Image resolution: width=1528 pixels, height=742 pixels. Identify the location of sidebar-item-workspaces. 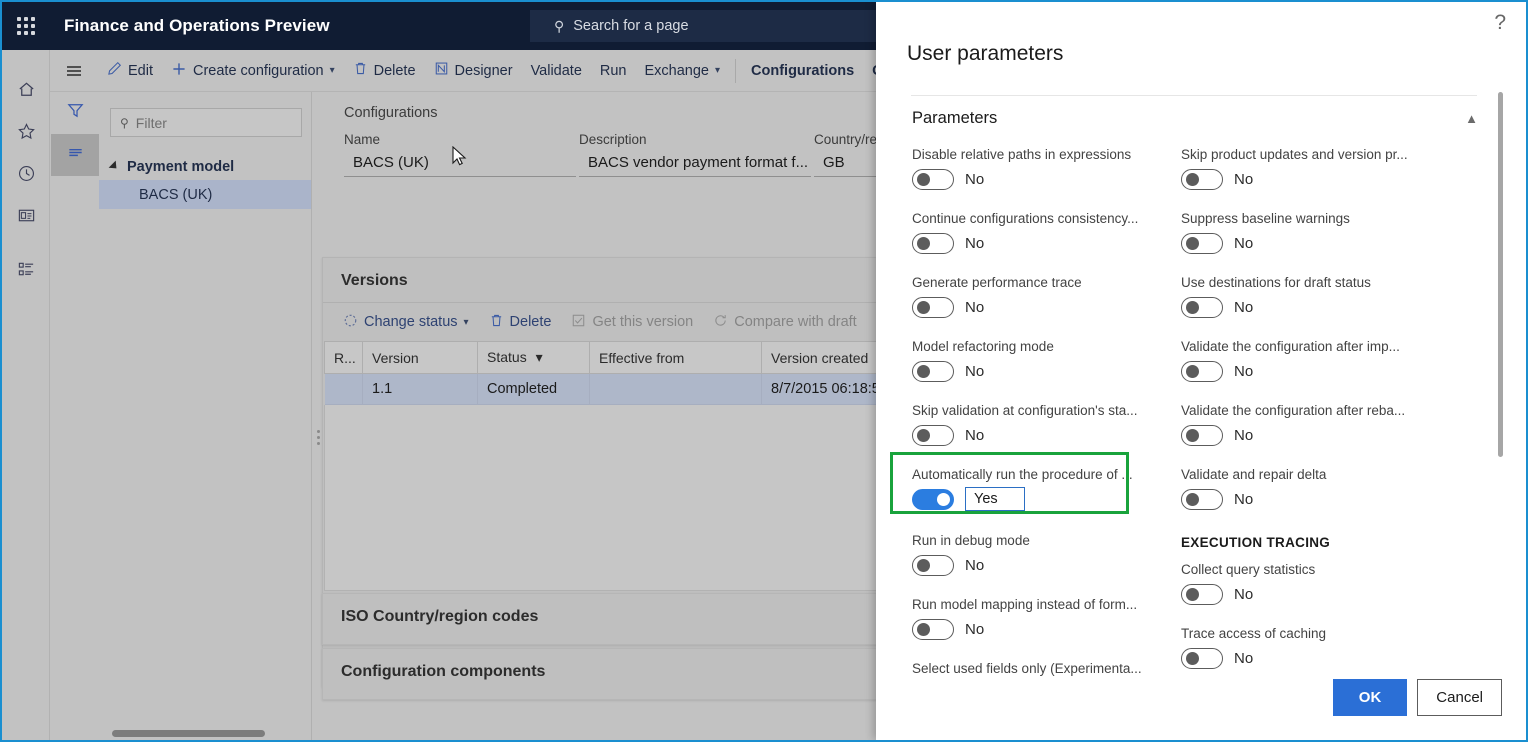
(26, 215).